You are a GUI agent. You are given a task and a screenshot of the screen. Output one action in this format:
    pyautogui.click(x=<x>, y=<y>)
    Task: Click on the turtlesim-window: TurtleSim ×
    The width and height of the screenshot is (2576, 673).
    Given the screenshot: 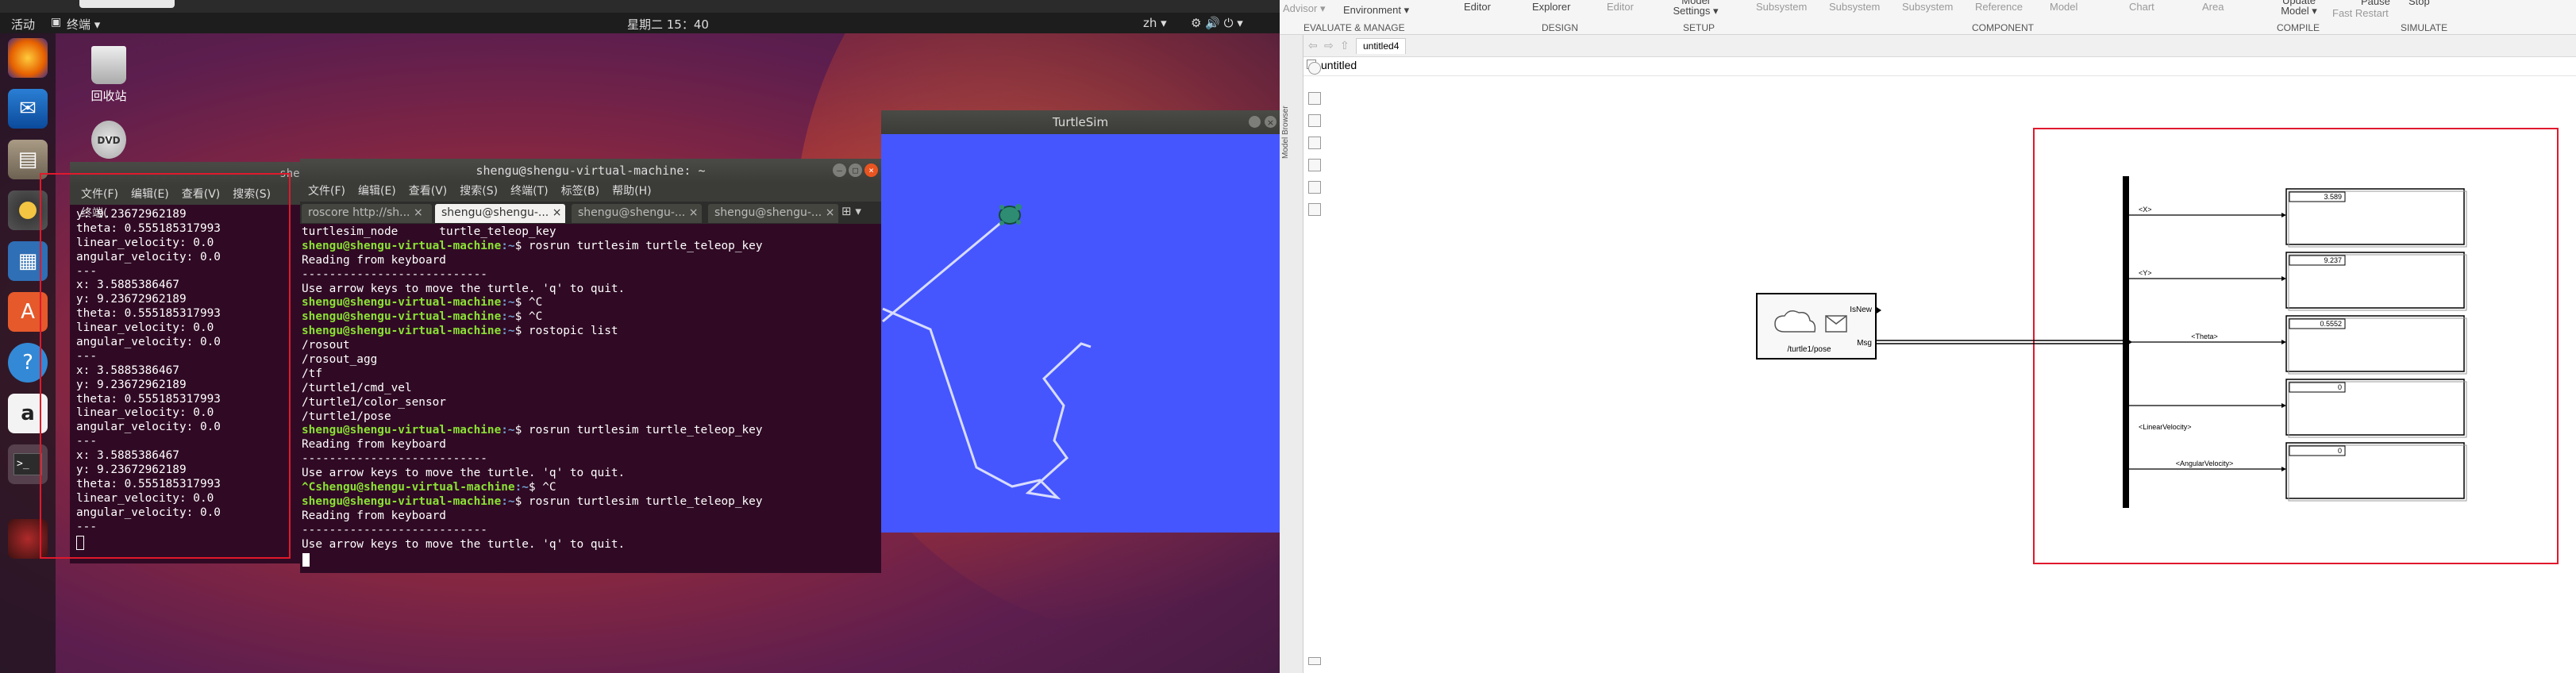 What is the action you would take?
    pyautogui.click(x=1080, y=321)
    